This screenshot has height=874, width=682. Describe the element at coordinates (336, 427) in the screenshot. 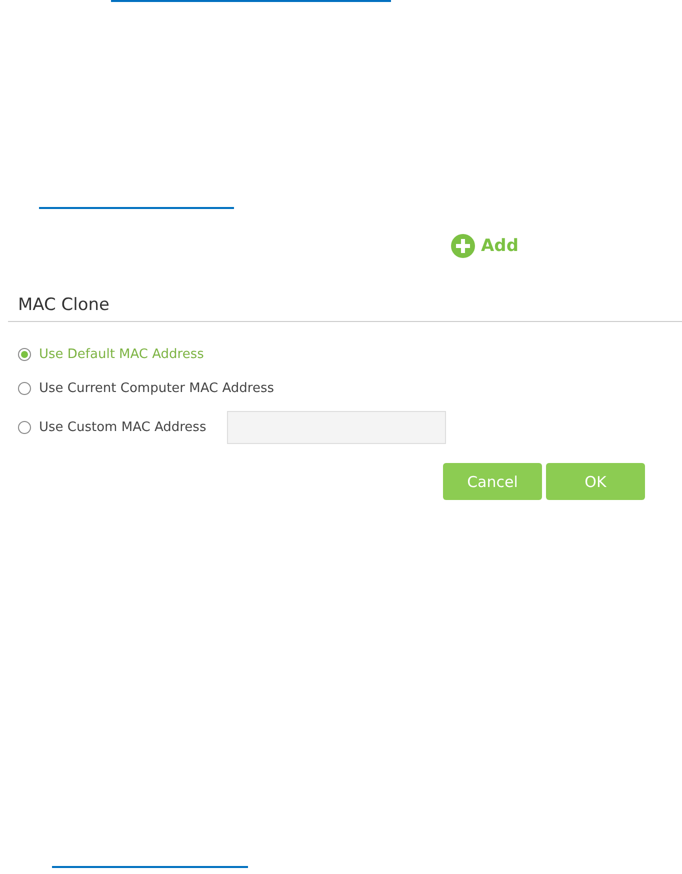

I see `mac-address-field` at that location.